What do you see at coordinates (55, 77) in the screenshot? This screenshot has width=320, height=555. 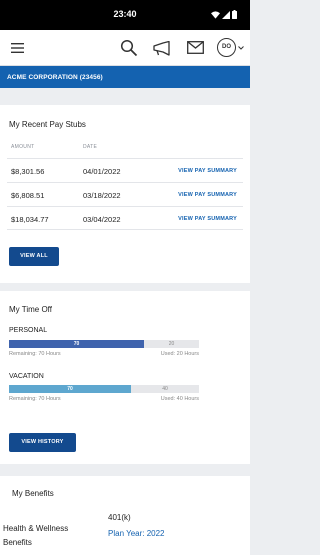 I see `company-name: ACME CORPORATION (23456)` at bounding box center [55, 77].